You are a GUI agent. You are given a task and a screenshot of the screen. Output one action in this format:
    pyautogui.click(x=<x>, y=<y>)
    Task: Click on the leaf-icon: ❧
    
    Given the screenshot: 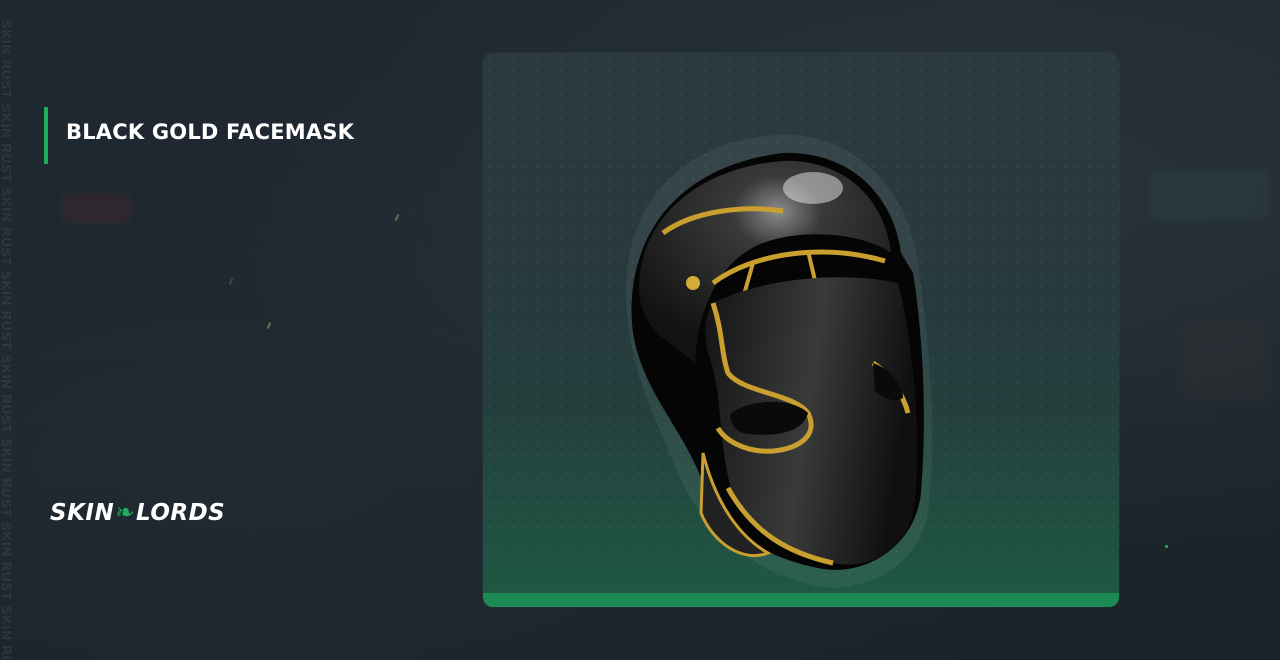 What is the action you would take?
    pyautogui.click(x=125, y=513)
    